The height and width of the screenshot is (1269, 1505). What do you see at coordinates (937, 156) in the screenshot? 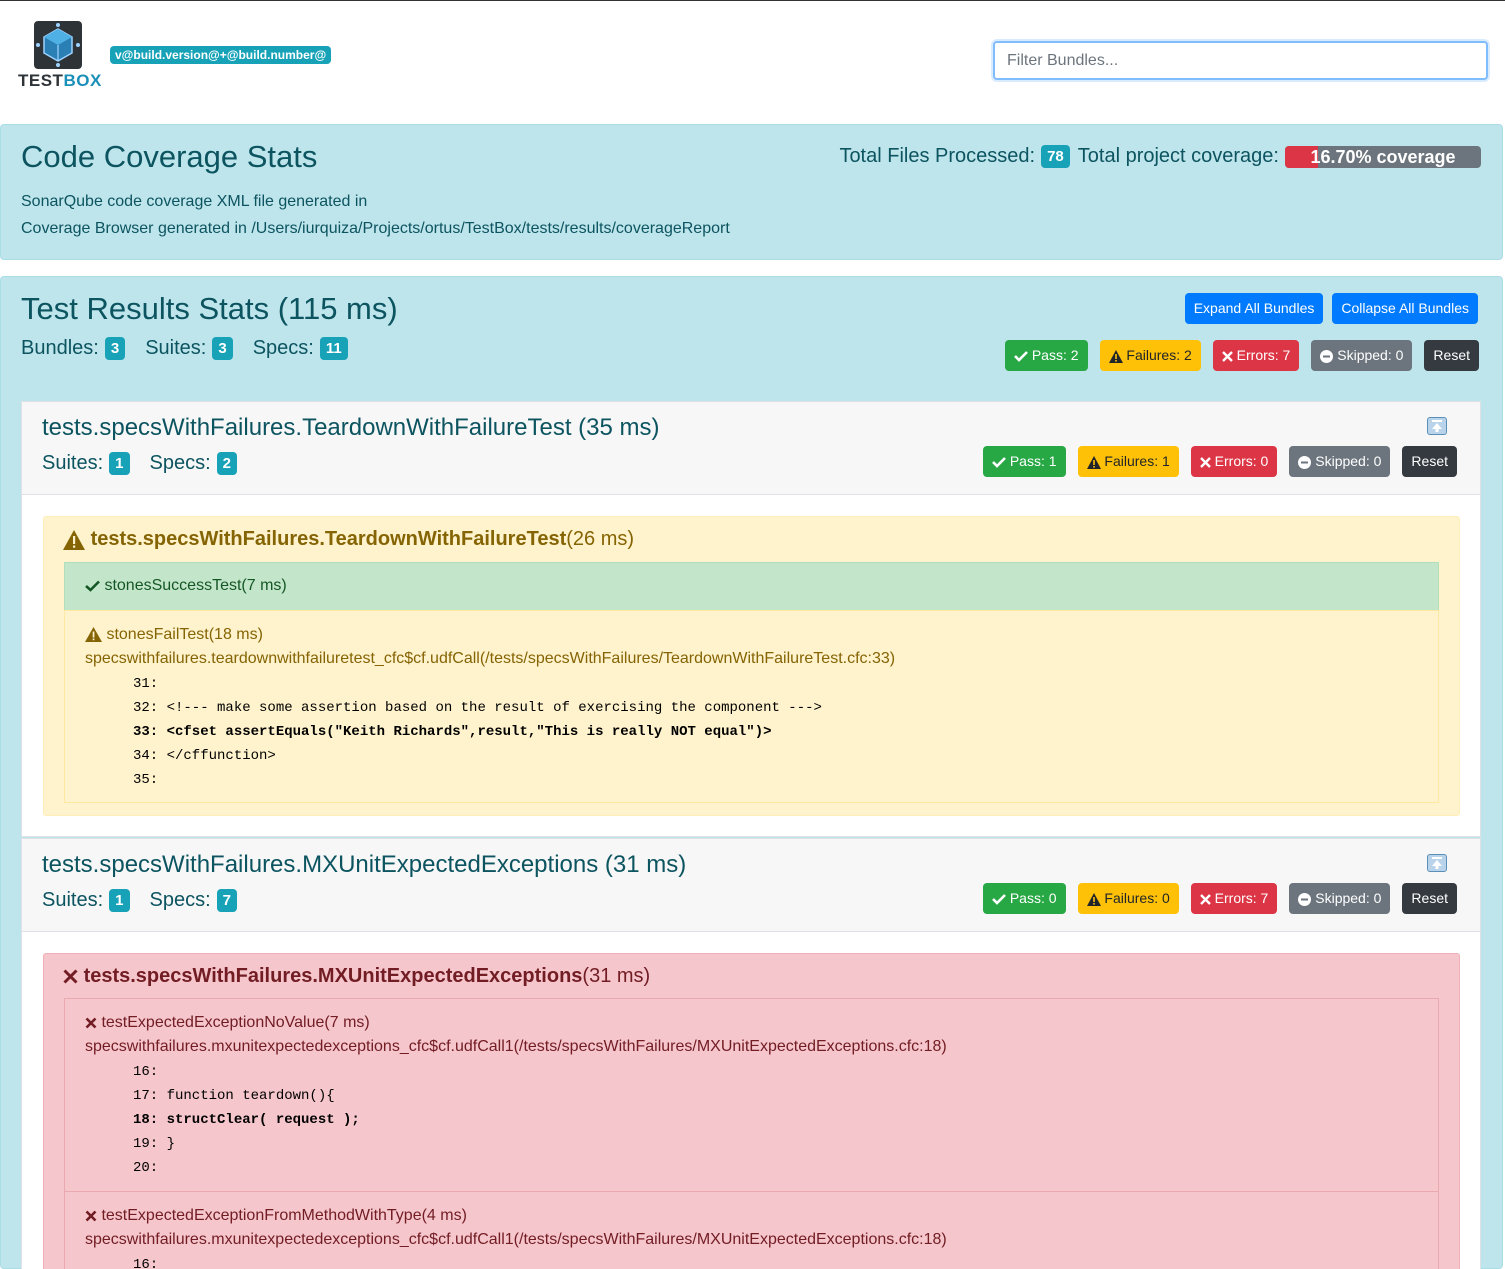
I see `files-processed-label: Total Files Processed:` at bounding box center [937, 156].